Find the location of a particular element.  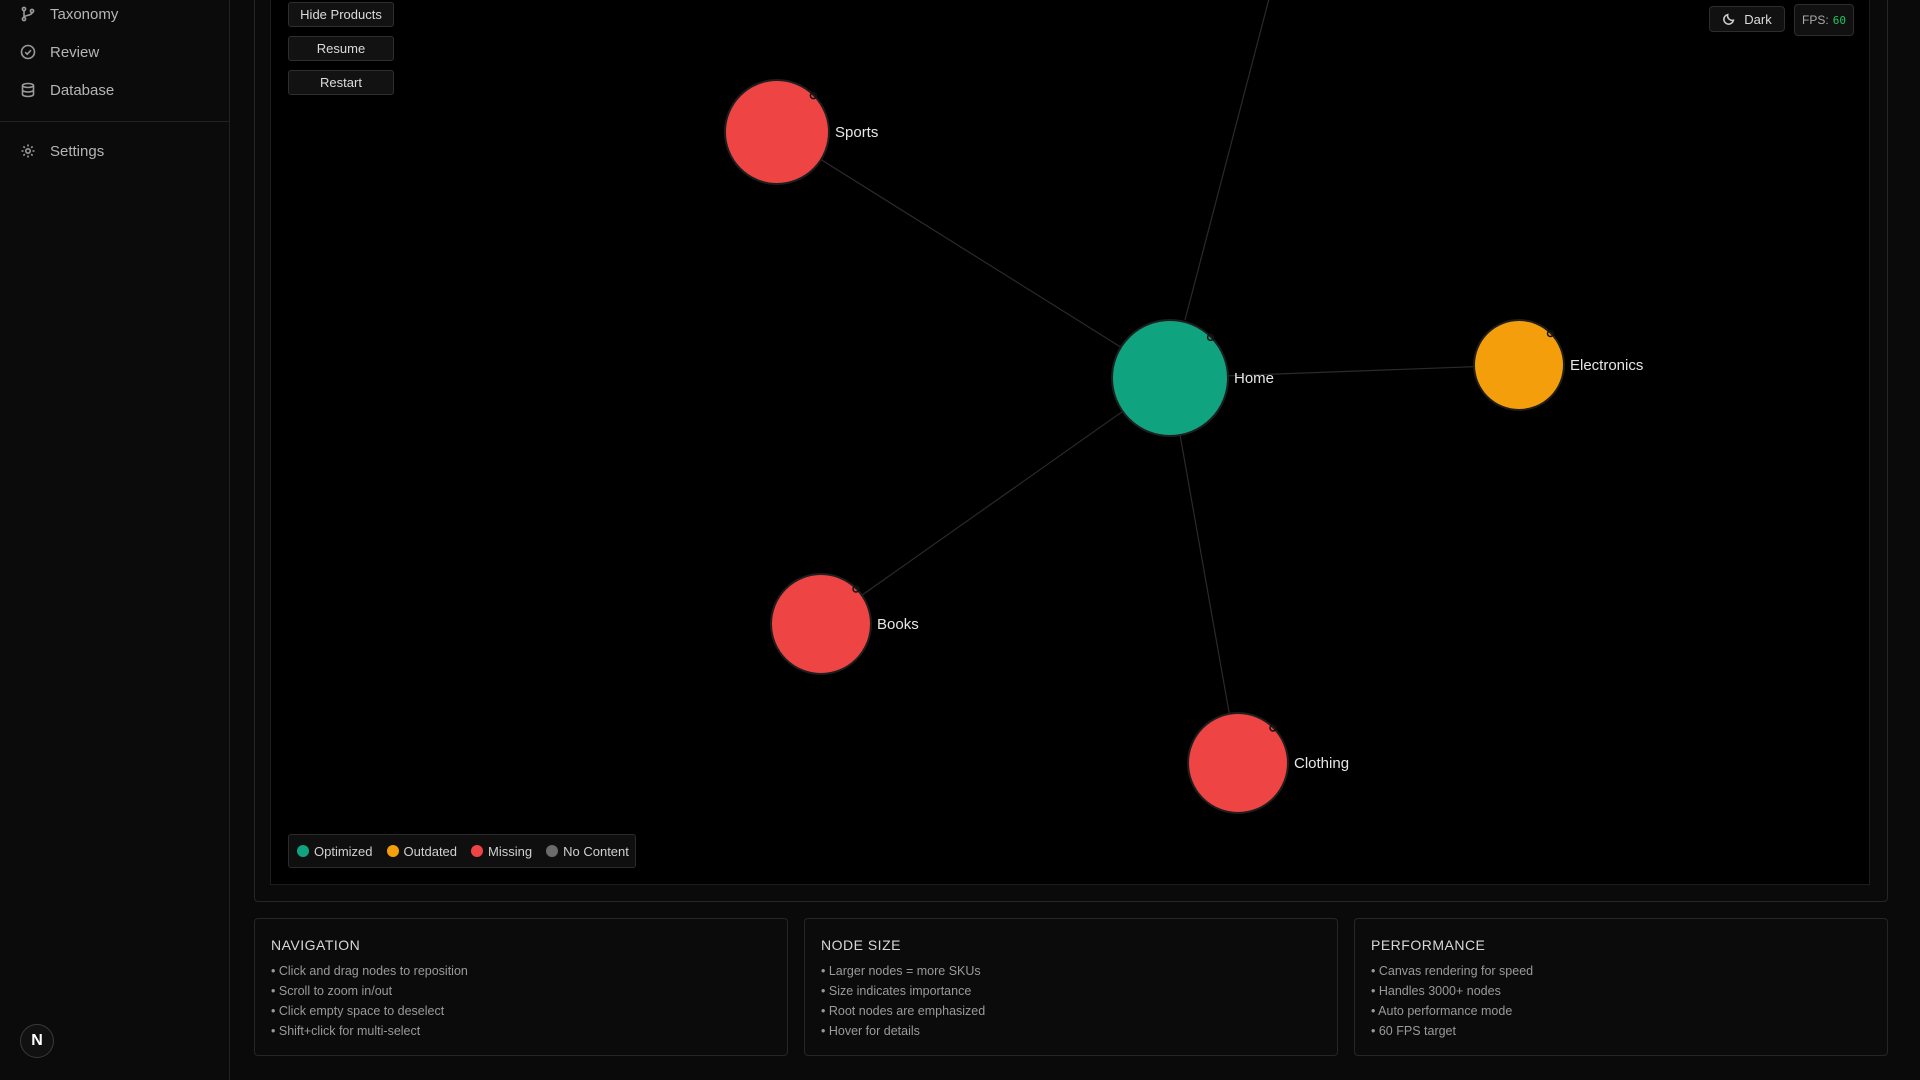

theme-label: Dark is located at coordinates (1758, 19).